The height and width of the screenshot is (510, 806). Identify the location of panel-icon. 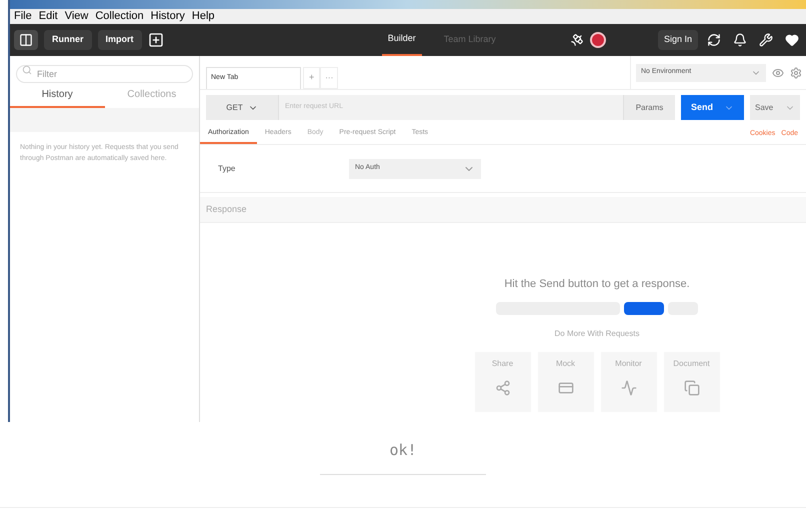
(26, 40).